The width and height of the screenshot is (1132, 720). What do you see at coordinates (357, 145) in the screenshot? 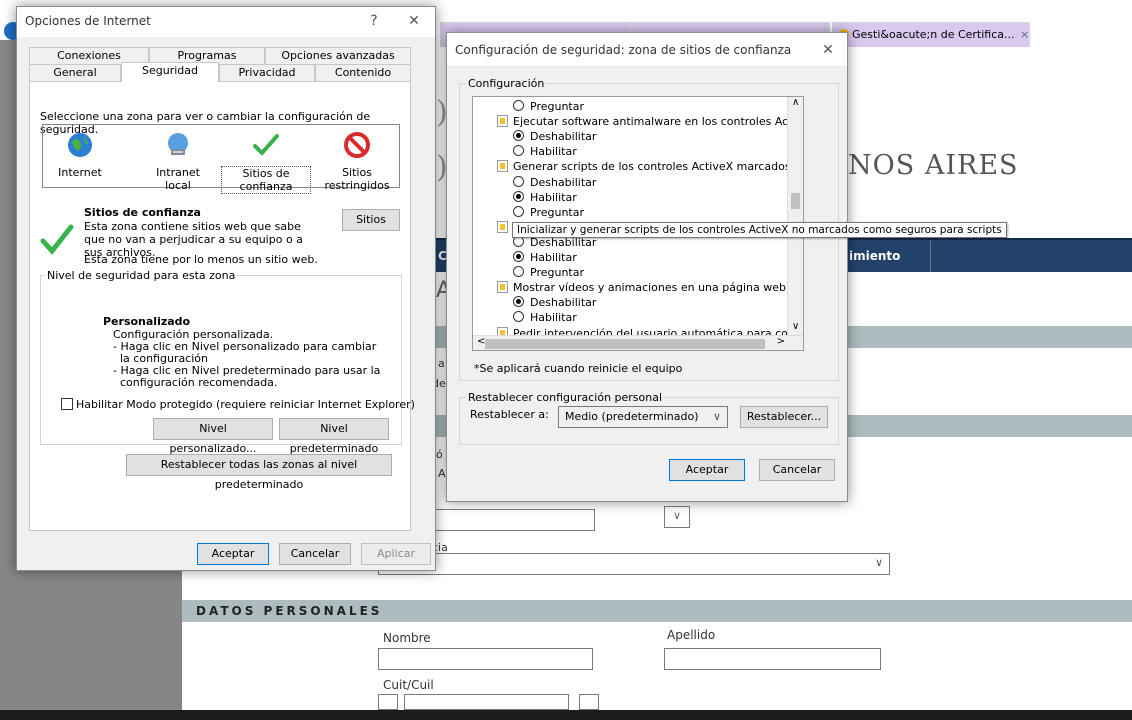
I see `prohibited-icon` at bounding box center [357, 145].